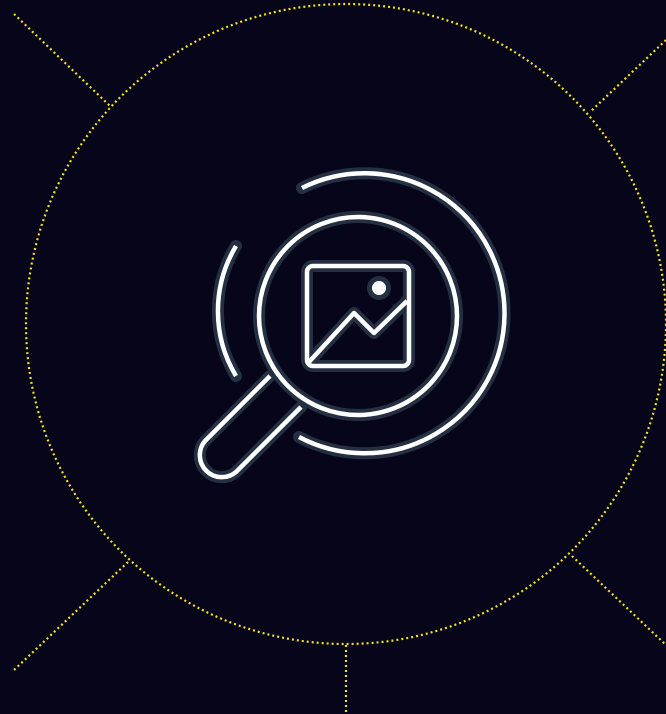 This screenshot has height=714, width=666. Describe the element at coordinates (62, 60) in the screenshot. I see `guide-line-top-left` at that location.